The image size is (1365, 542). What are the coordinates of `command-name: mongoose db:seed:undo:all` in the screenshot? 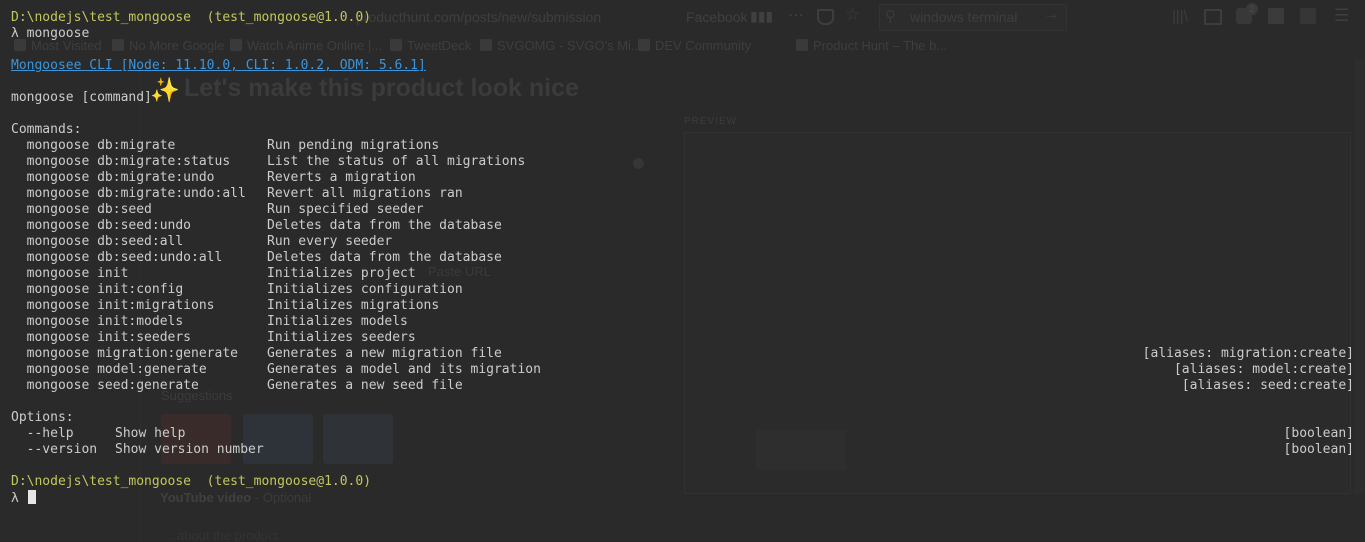 It's located at (117, 257).